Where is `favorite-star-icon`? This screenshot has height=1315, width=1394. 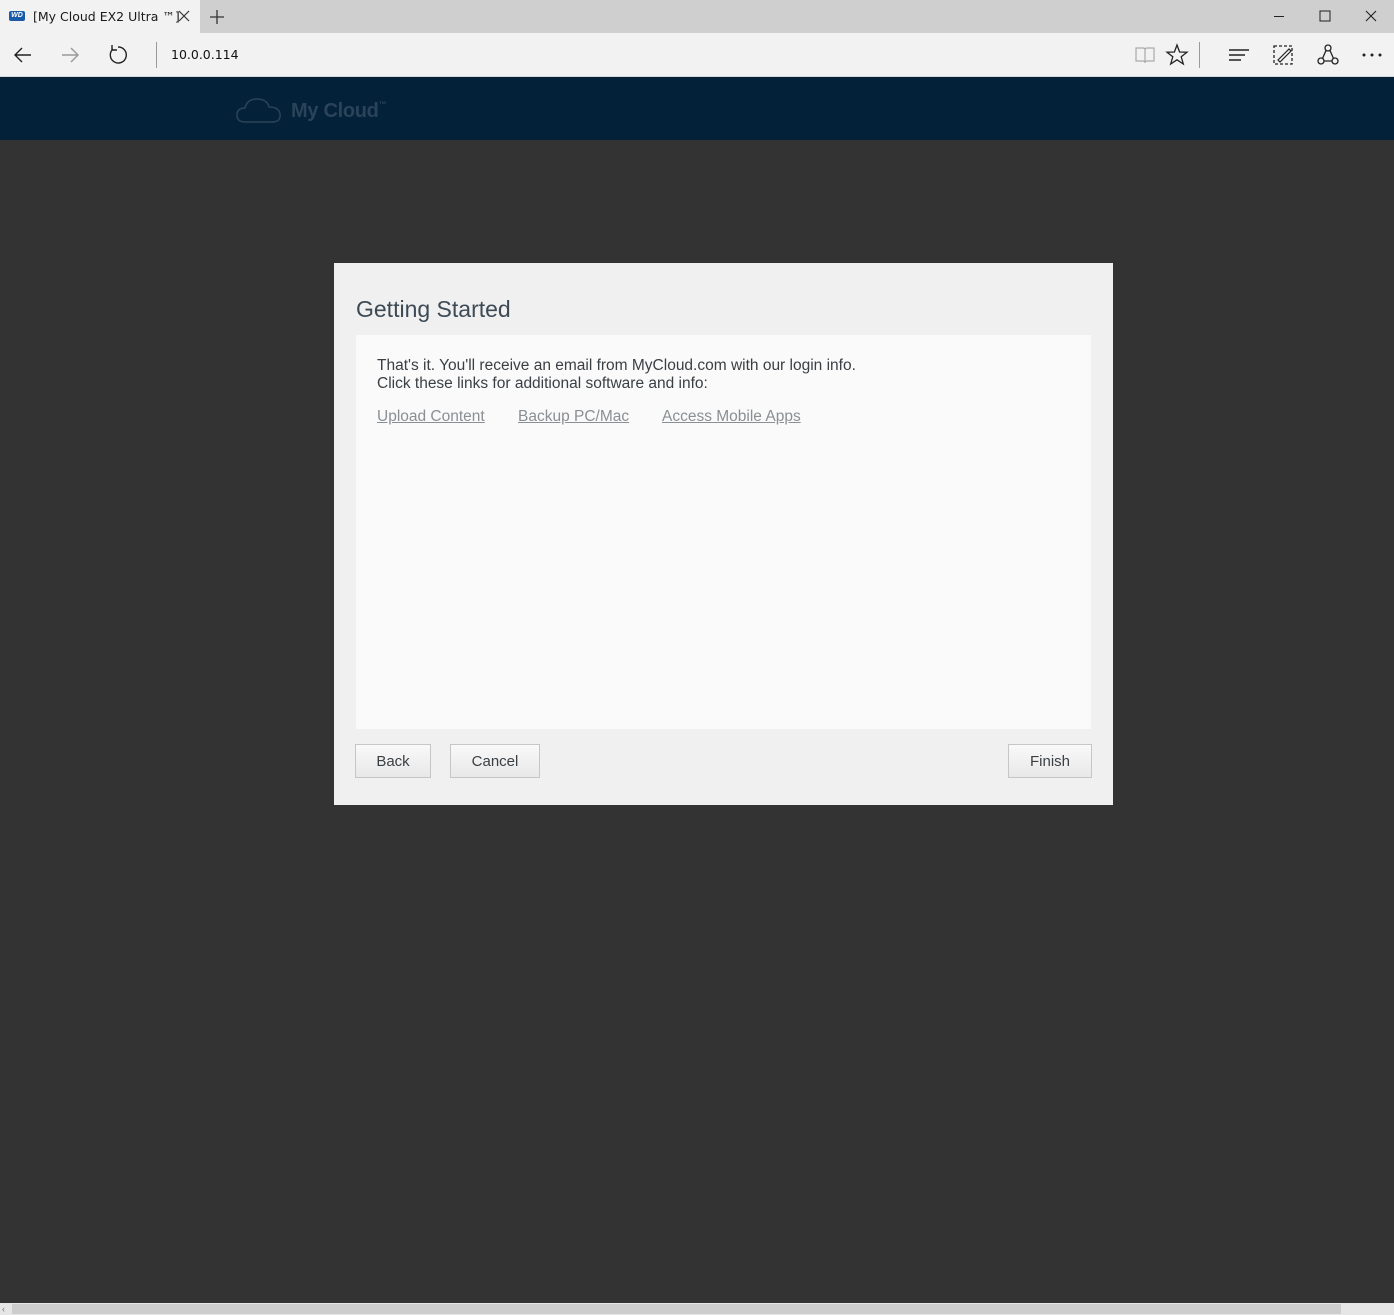
favorite-star-icon is located at coordinates (1177, 55).